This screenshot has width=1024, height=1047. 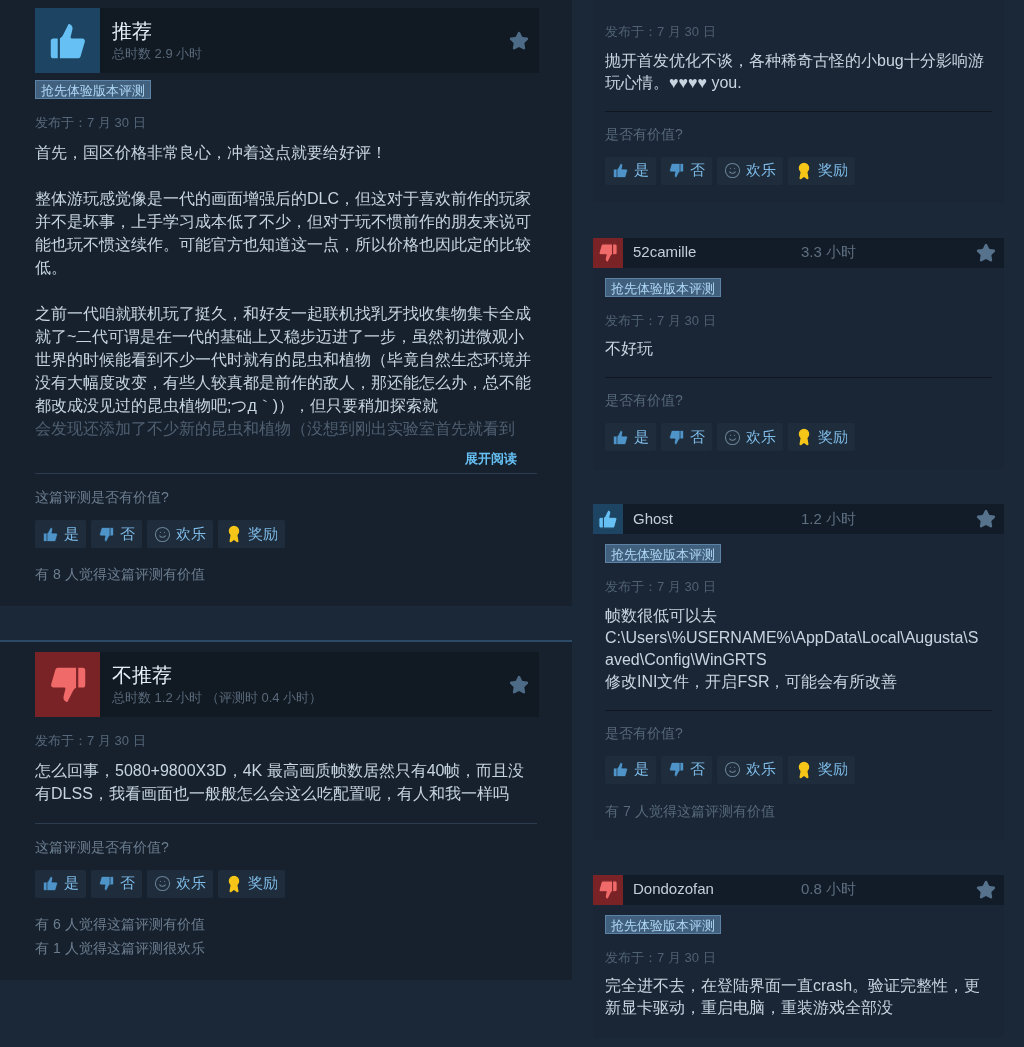 I want to click on review-verdict: 推荐, so click(x=132, y=31).